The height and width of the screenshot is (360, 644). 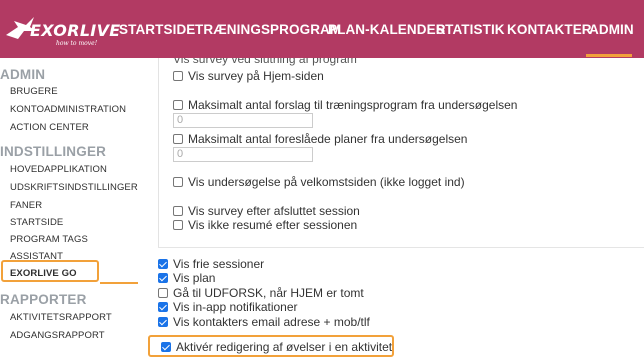 I want to click on sidebar-item-hovedapplikation: HOVEDAPPLIKATION, so click(x=58, y=169).